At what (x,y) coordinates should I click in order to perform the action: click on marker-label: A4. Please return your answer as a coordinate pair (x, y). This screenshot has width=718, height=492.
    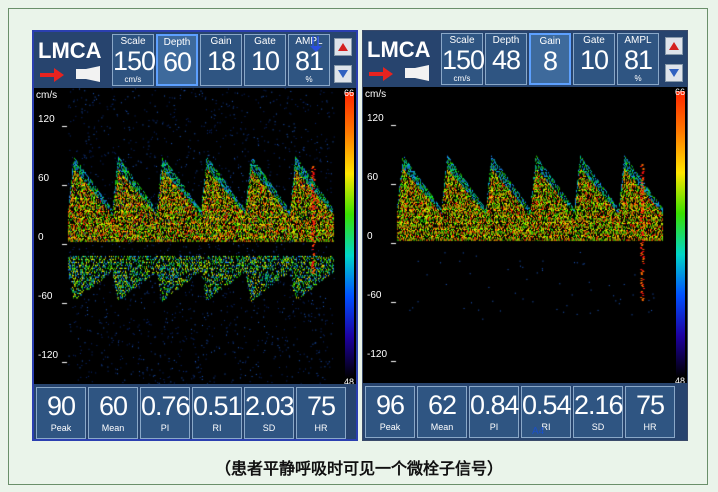
    Looking at the image, I should click on (538, 431).